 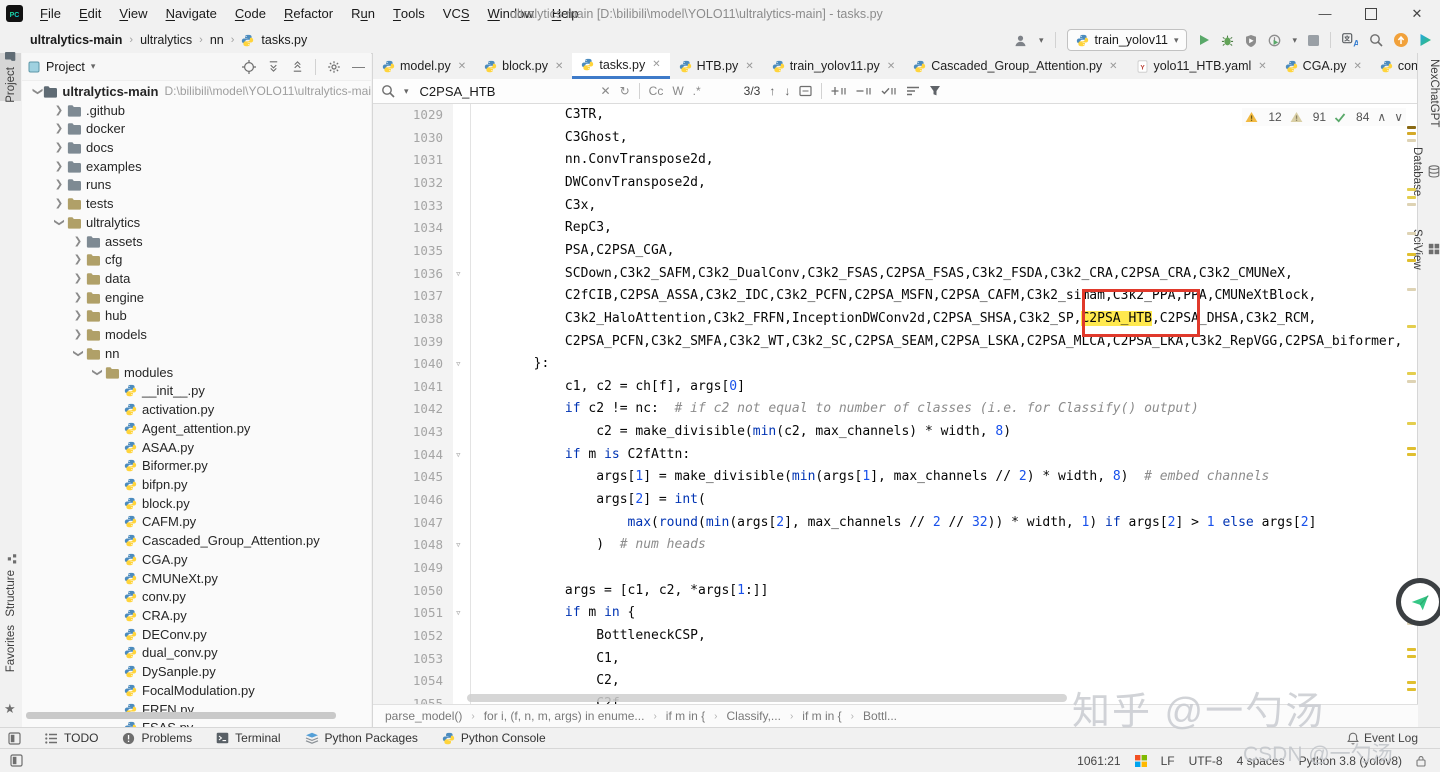 What do you see at coordinates (1020, 40) in the screenshot?
I see `user-icon` at bounding box center [1020, 40].